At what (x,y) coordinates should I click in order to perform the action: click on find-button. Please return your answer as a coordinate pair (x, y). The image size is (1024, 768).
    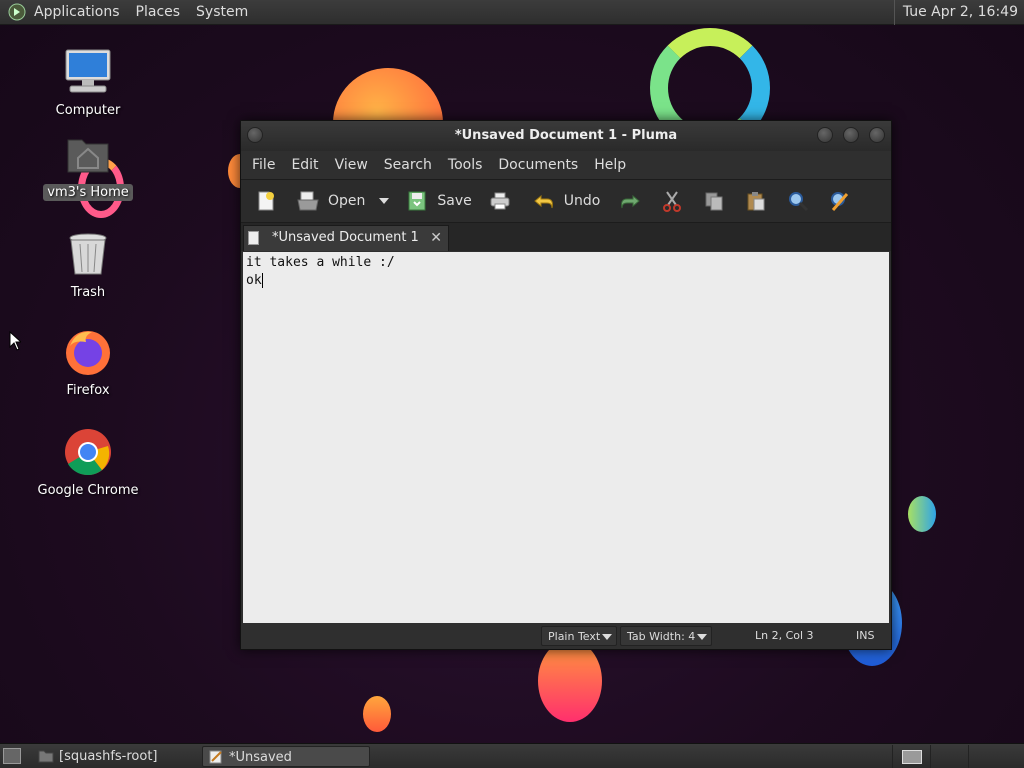
    Looking at the image, I should click on (798, 201).